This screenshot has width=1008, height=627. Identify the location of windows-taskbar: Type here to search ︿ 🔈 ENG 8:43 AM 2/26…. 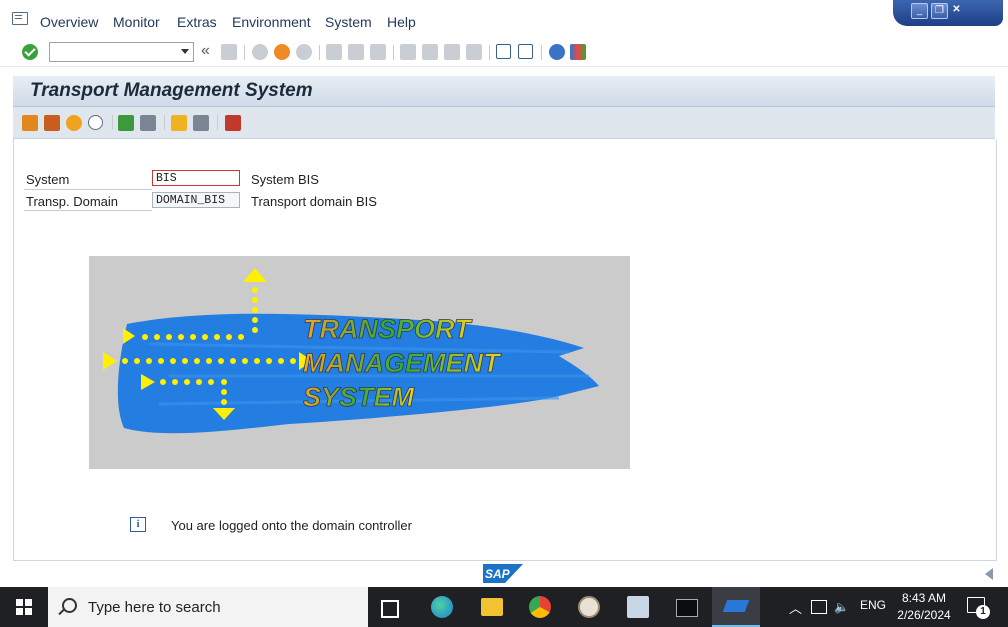
(504, 607).